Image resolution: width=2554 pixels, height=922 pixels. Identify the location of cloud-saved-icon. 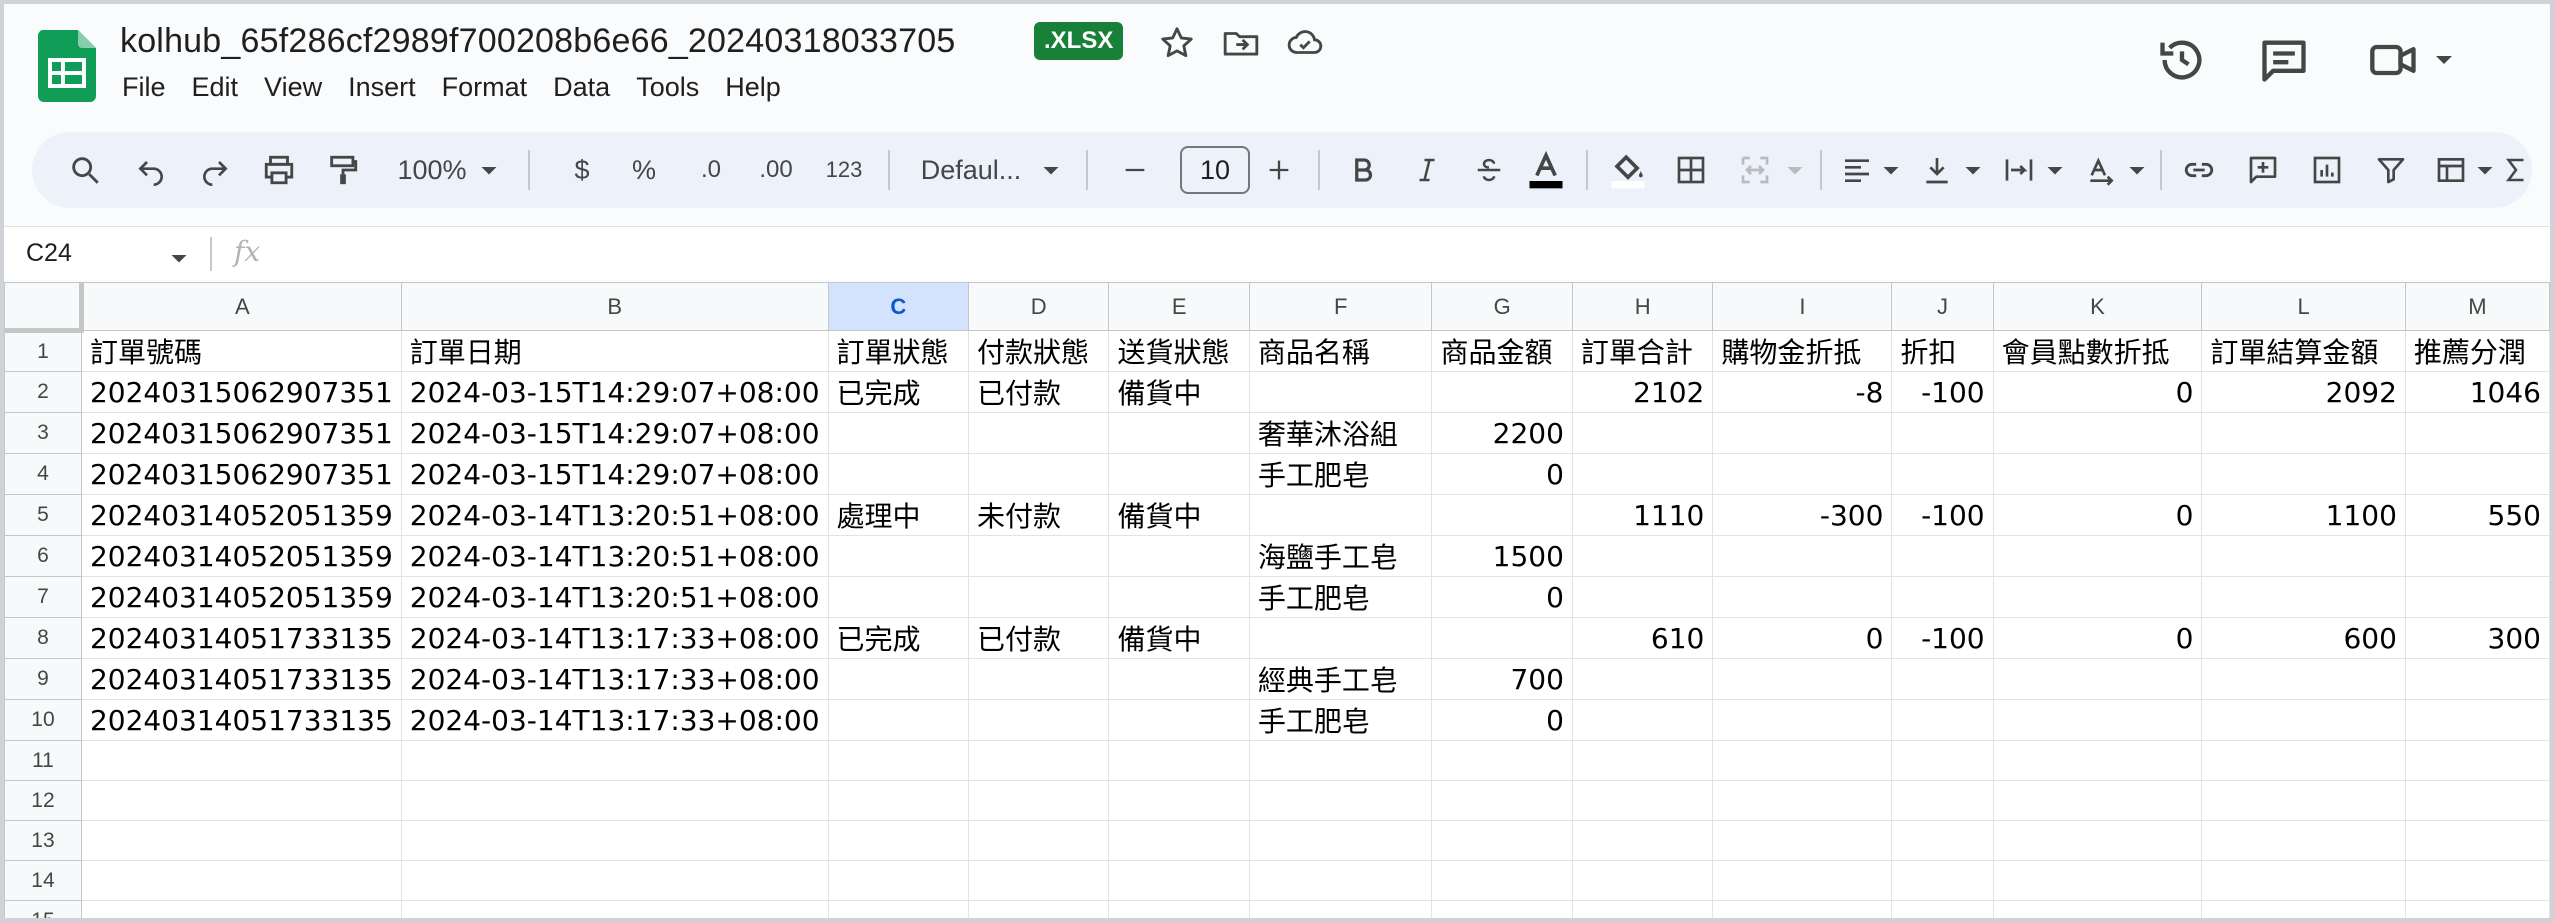
(1305, 43).